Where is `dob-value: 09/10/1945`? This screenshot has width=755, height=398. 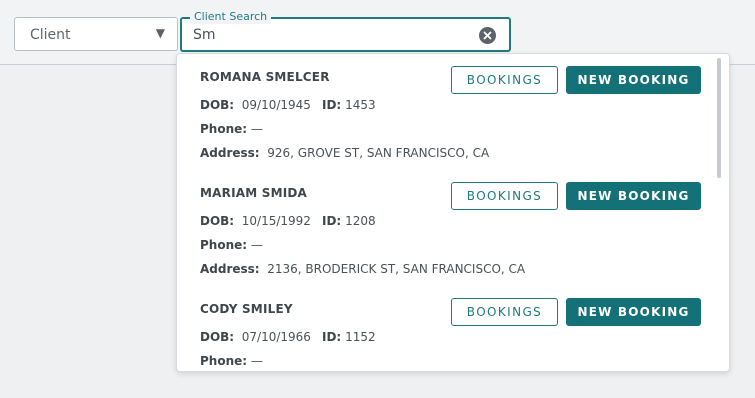
dob-value: 09/10/1945 is located at coordinates (276, 105).